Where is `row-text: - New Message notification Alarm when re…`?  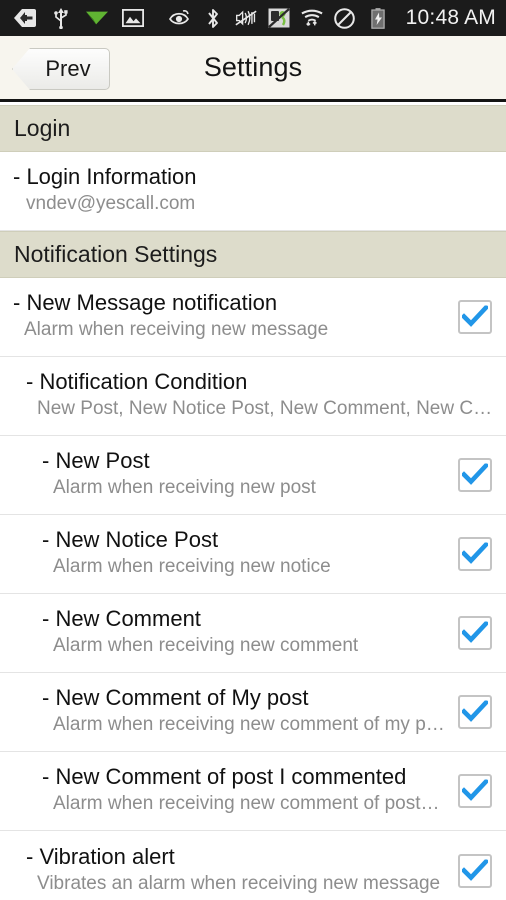
row-text: - New Message notification Alarm when re… is located at coordinates (226, 316).